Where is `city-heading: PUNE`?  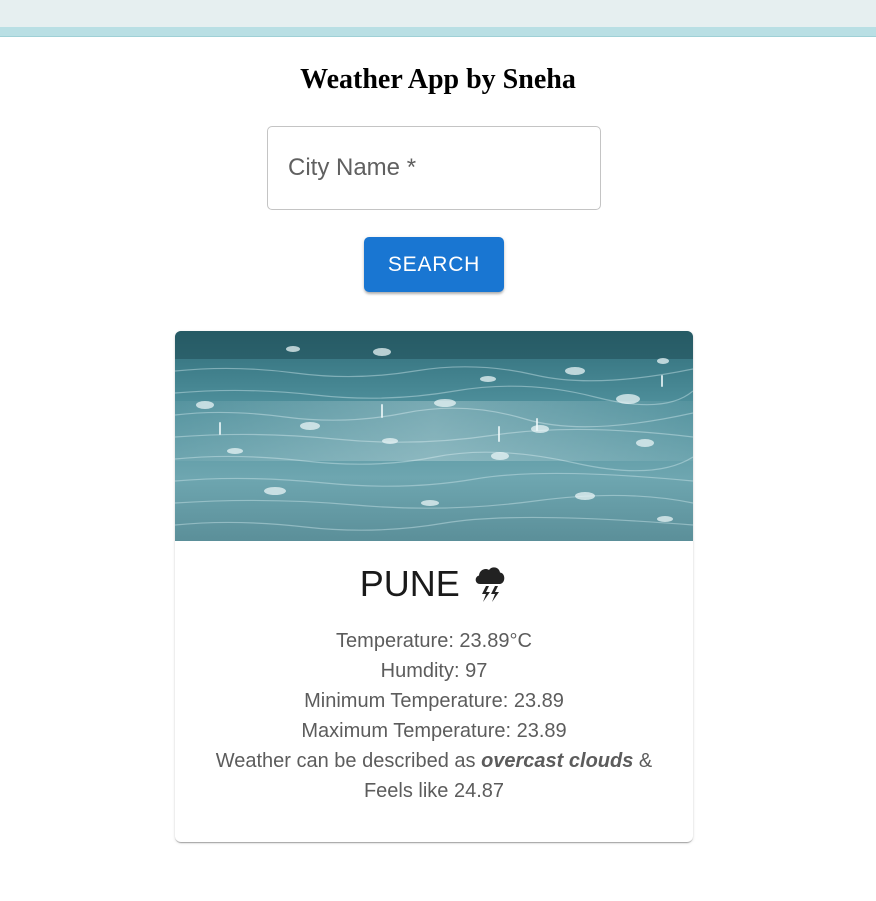
city-heading: PUNE is located at coordinates (434, 588).